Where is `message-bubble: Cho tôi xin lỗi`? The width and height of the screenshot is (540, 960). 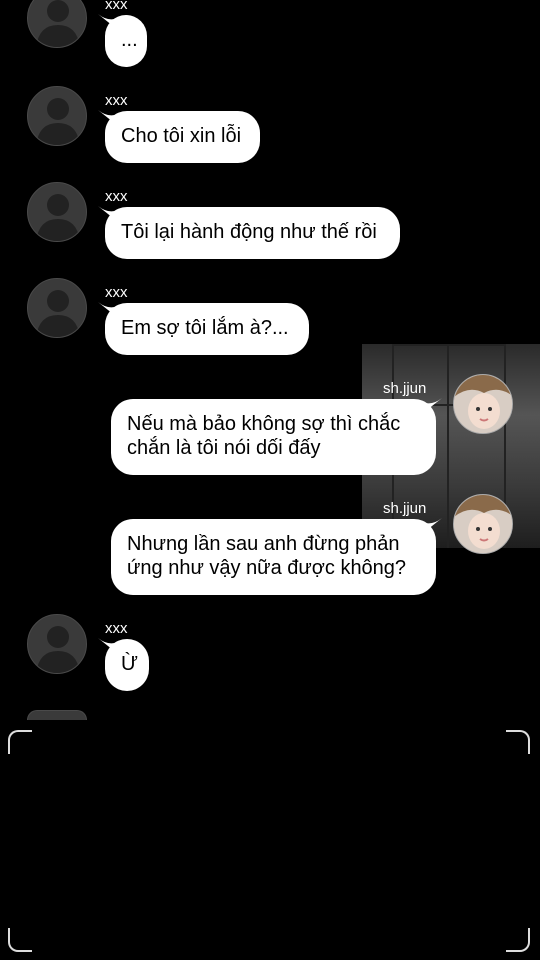
message-bubble: Cho tôi xin lỗi is located at coordinates (182, 137).